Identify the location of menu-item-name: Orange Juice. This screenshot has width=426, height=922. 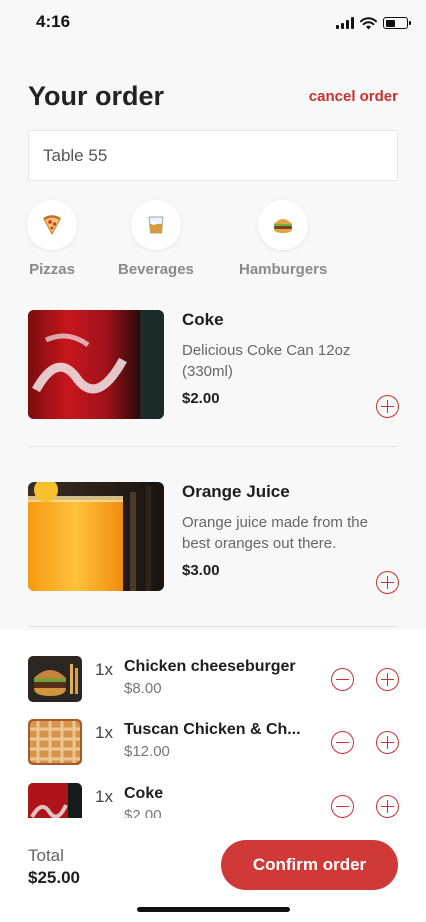
(236, 491).